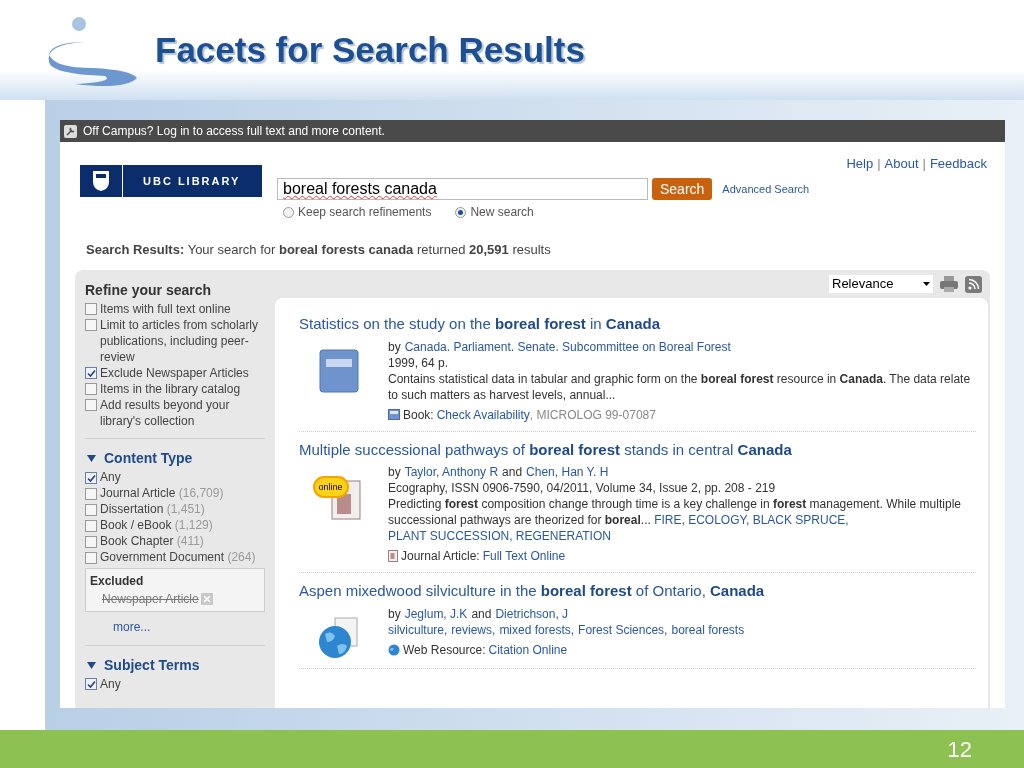 The width and height of the screenshot is (1024, 768). Describe the element at coordinates (669, 520) in the screenshot. I see `subject-link: FIRE,` at that location.